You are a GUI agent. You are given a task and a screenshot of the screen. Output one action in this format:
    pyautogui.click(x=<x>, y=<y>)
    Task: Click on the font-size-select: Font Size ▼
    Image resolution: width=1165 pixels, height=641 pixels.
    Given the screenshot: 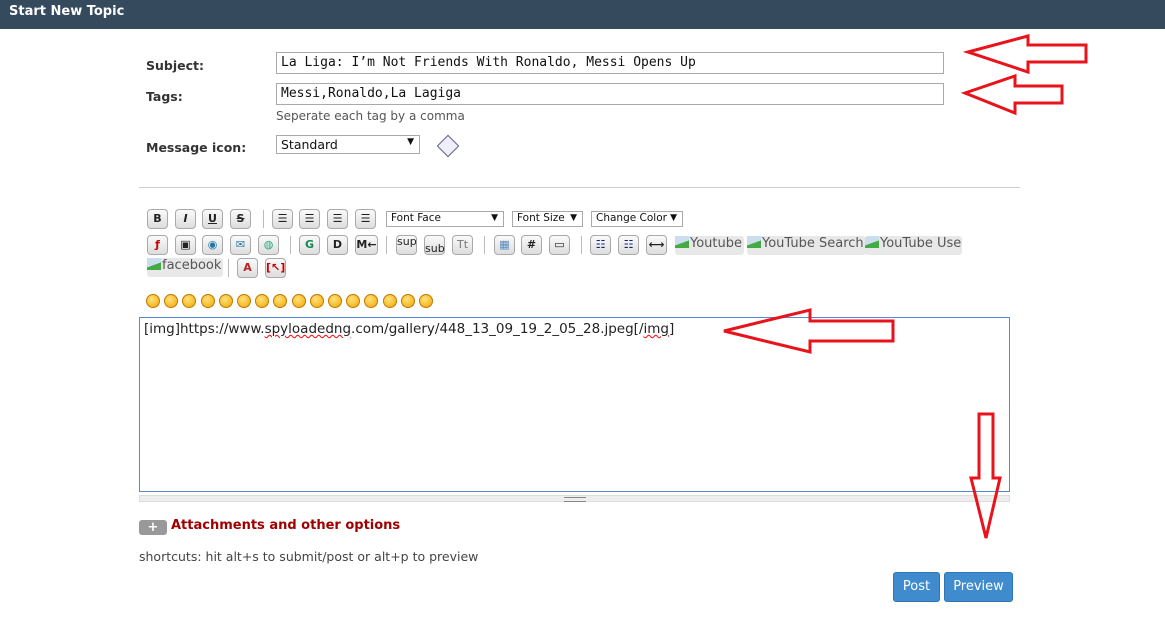 What is the action you would take?
    pyautogui.click(x=547, y=219)
    